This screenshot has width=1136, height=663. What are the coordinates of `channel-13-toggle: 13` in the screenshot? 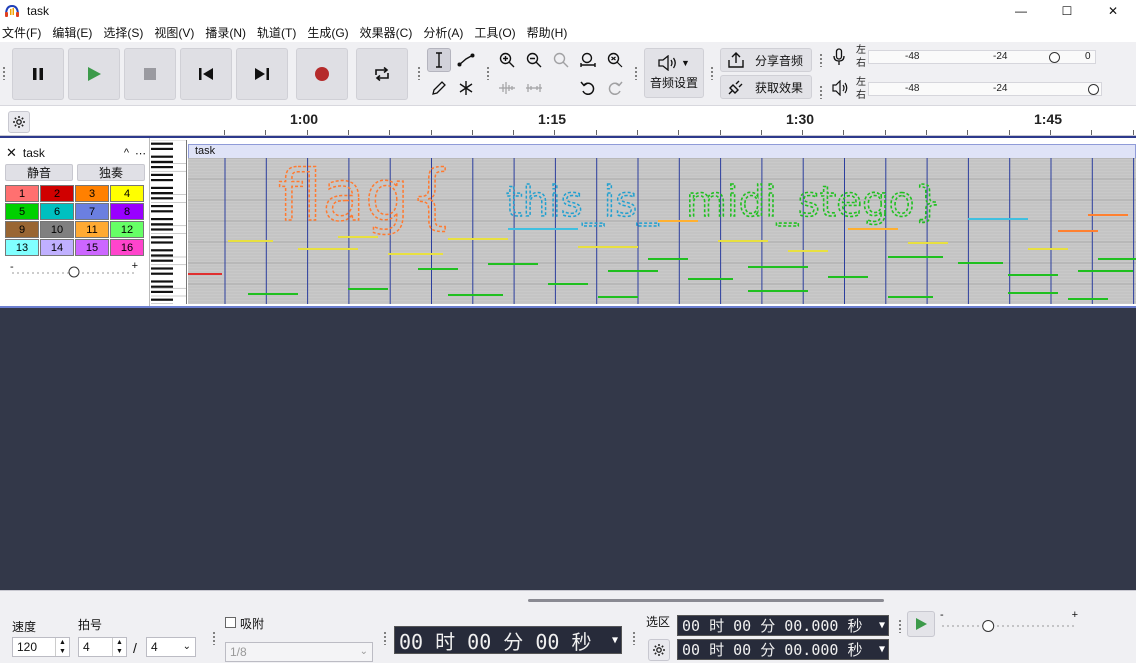 It's located at (22, 247).